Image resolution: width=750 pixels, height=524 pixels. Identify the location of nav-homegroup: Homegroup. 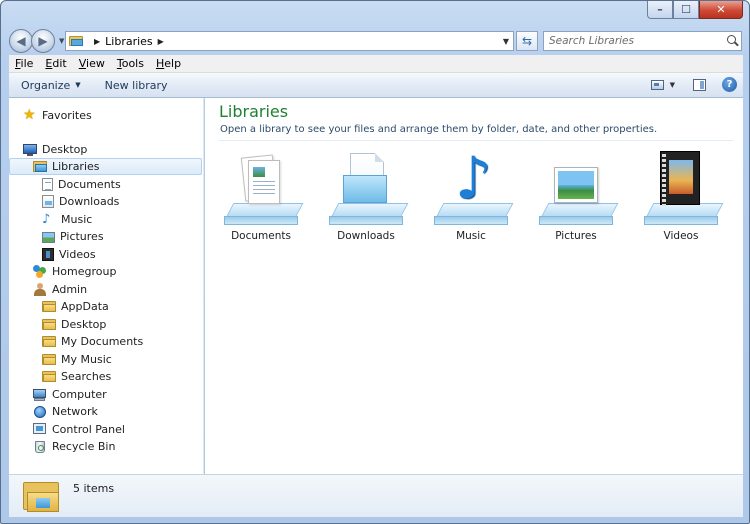
(74, 271).